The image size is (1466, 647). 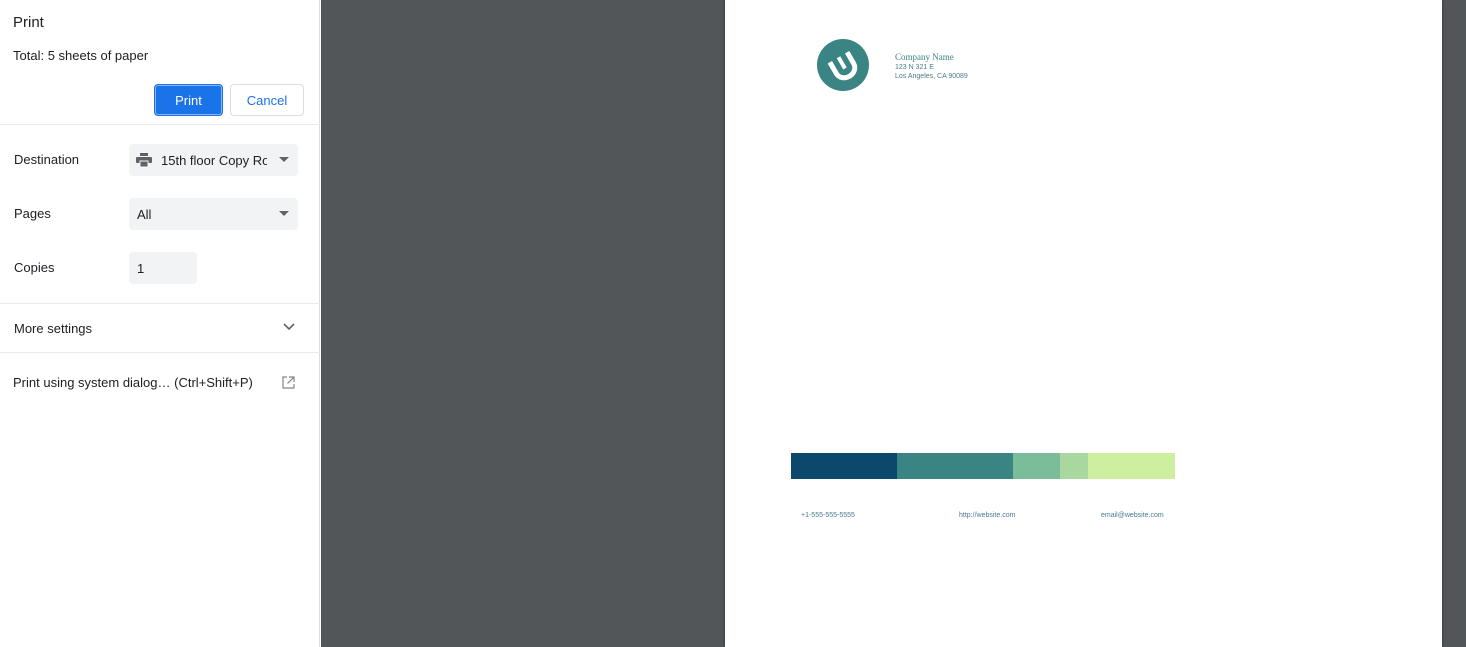 I want to click on cancel-button: Cancel, so click(x=267, y=100).